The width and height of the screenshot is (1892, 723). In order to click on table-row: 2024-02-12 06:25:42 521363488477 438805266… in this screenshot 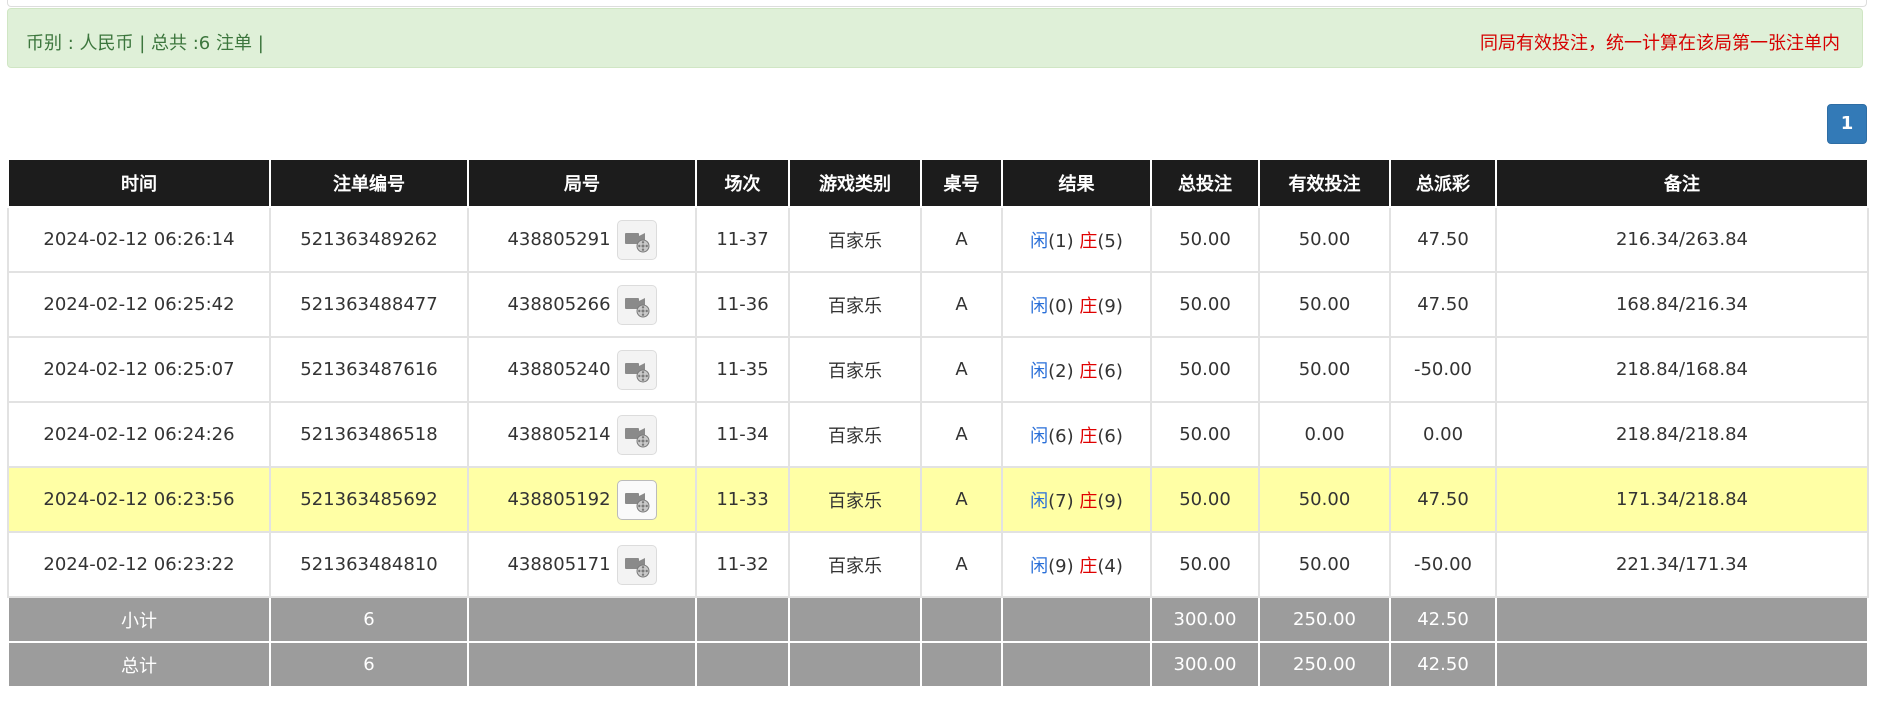, I will do `click(938, 304)`.